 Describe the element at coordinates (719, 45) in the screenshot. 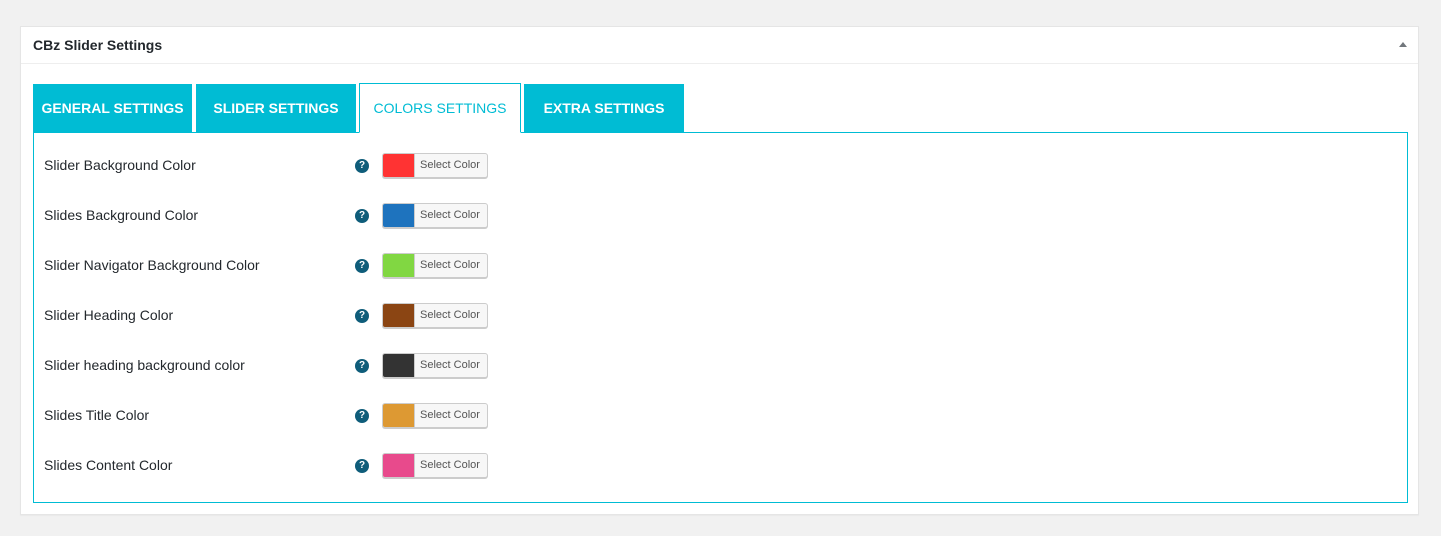

I see `postbox-header: CBz Slider Settings` at that location.